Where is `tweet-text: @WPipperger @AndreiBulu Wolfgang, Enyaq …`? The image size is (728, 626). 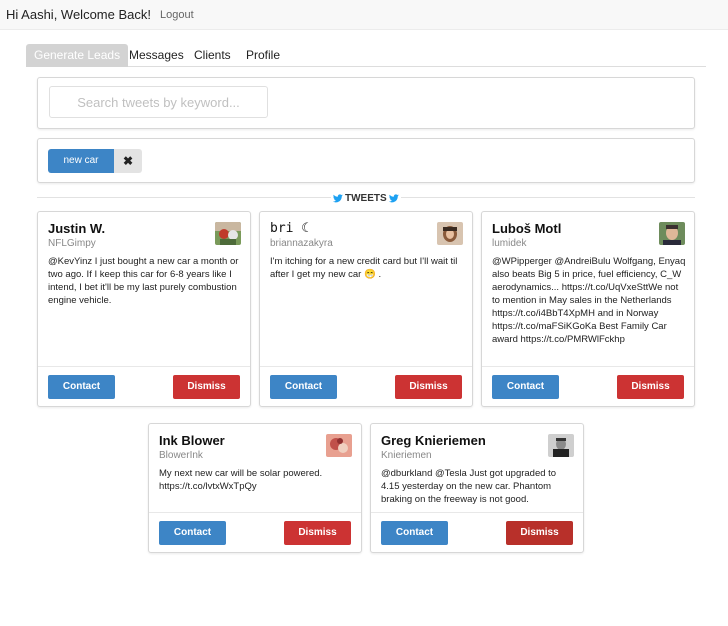
tweet-text: @WPipperger @AndreiBulu Wolfgang, Enyaq … is located at coordinates (589, 300).